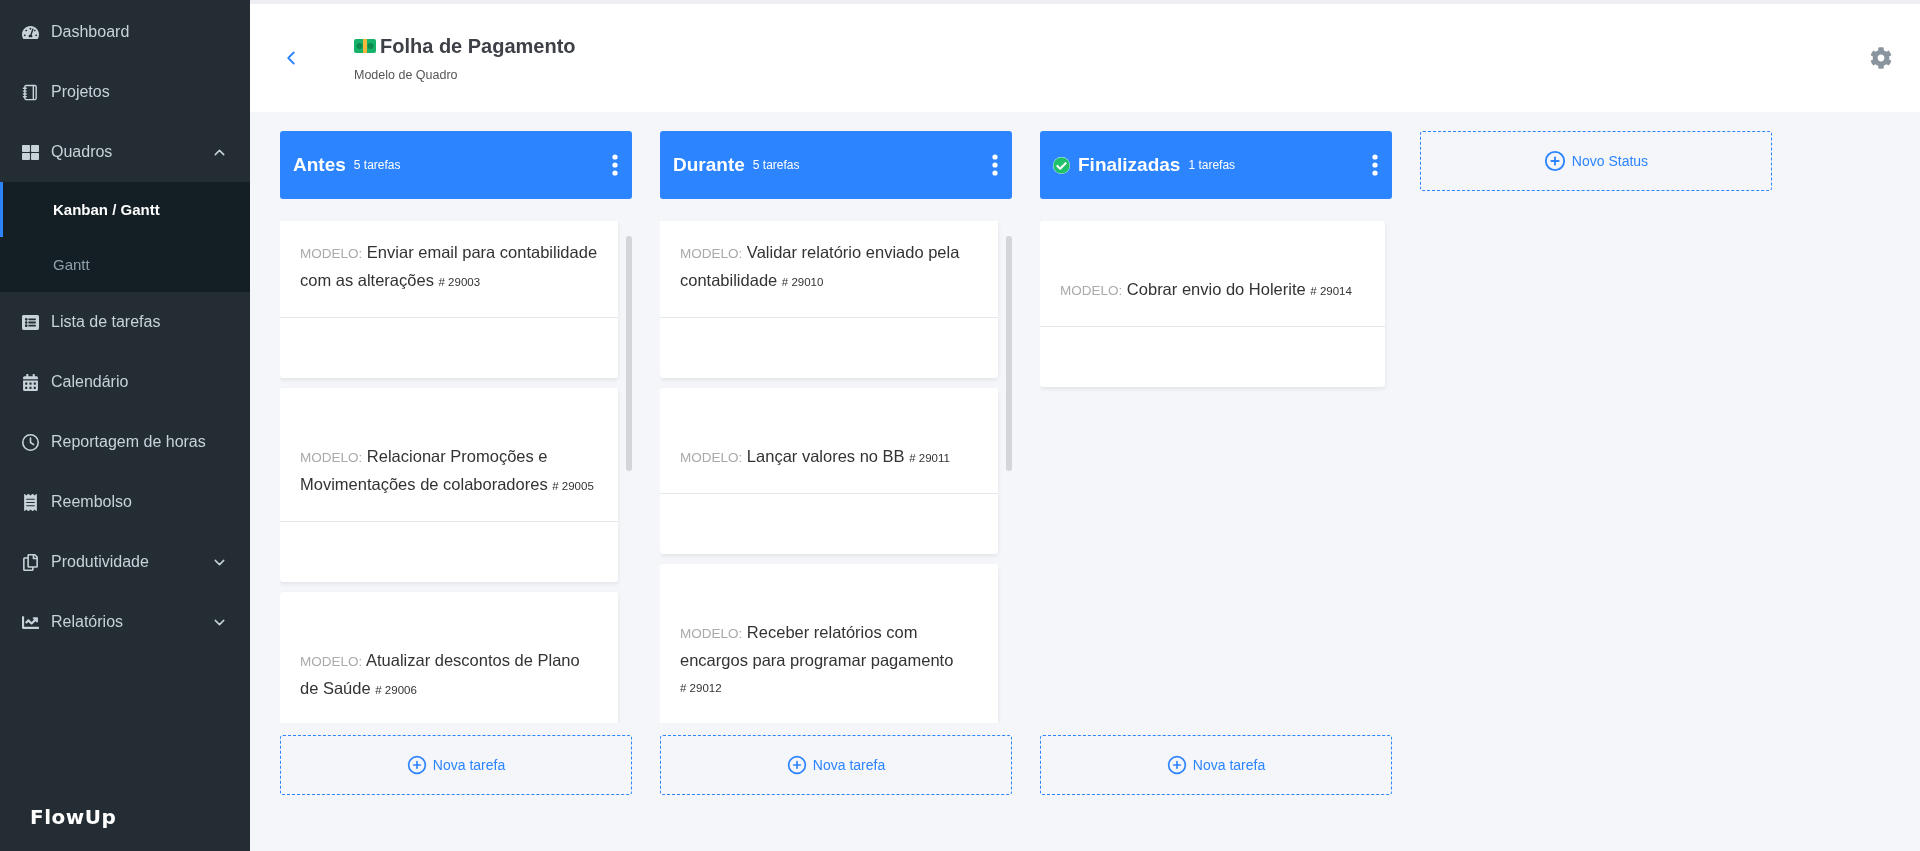  What do you see at coordinates (1129, 165) in the screenshot?
I see `column-title: Finalizadas` at bounding box center [1129, 165].